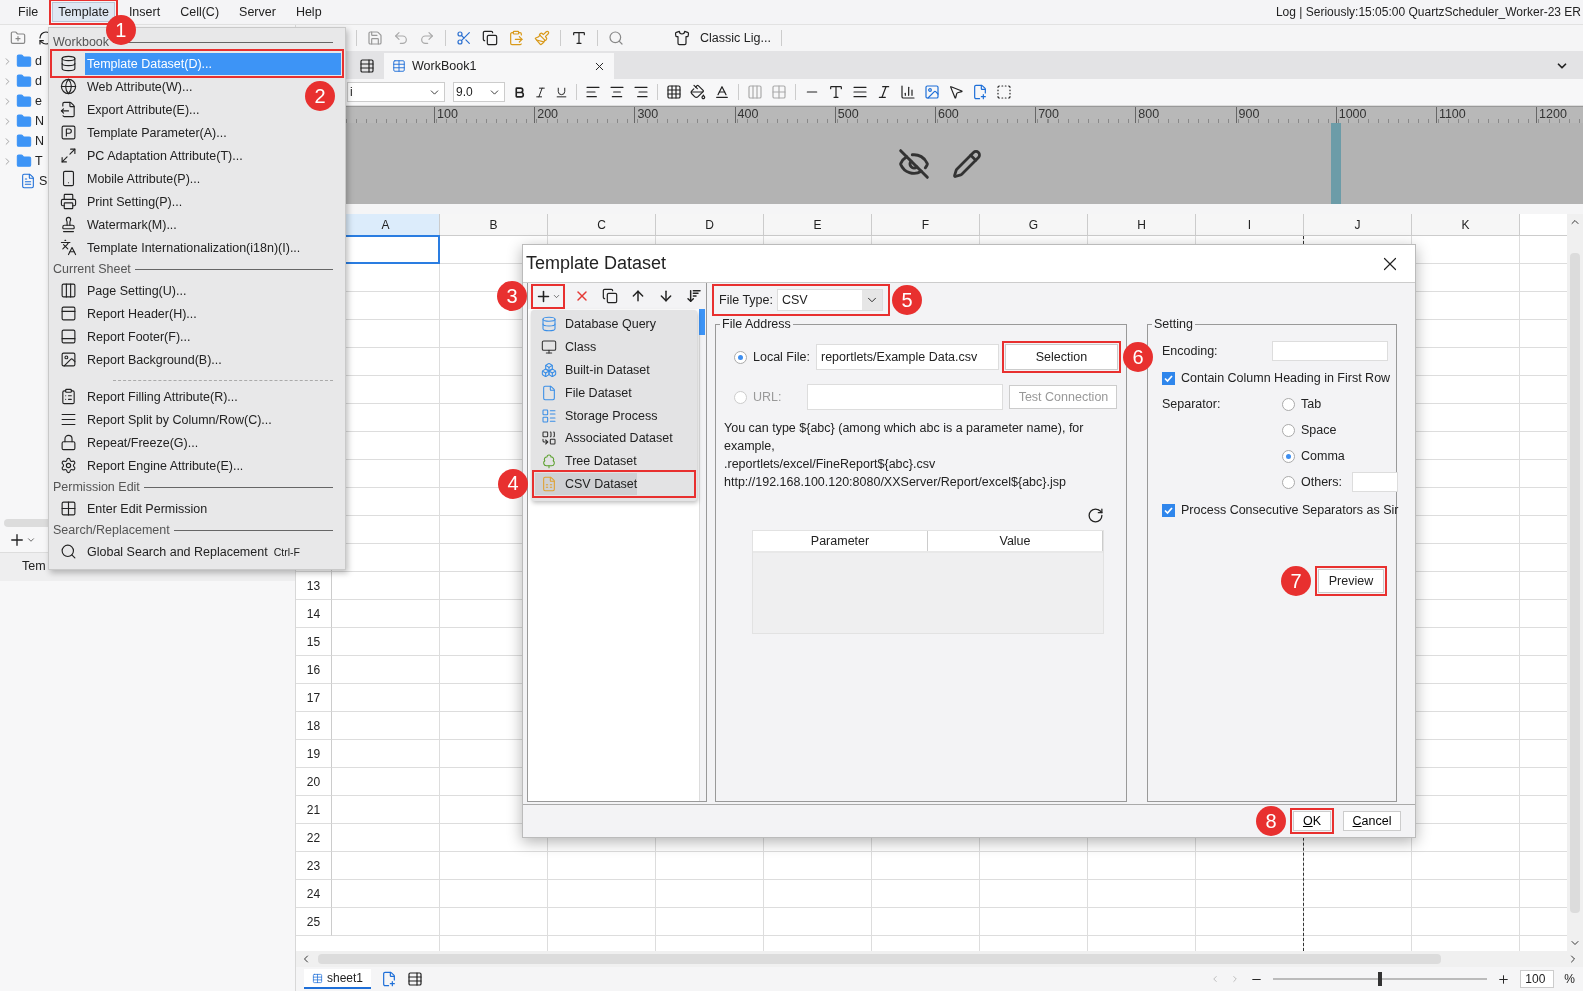  Describe the element at coordinates (1311, 404) in the screenshot. I see `radio-label: Tab` at that location.